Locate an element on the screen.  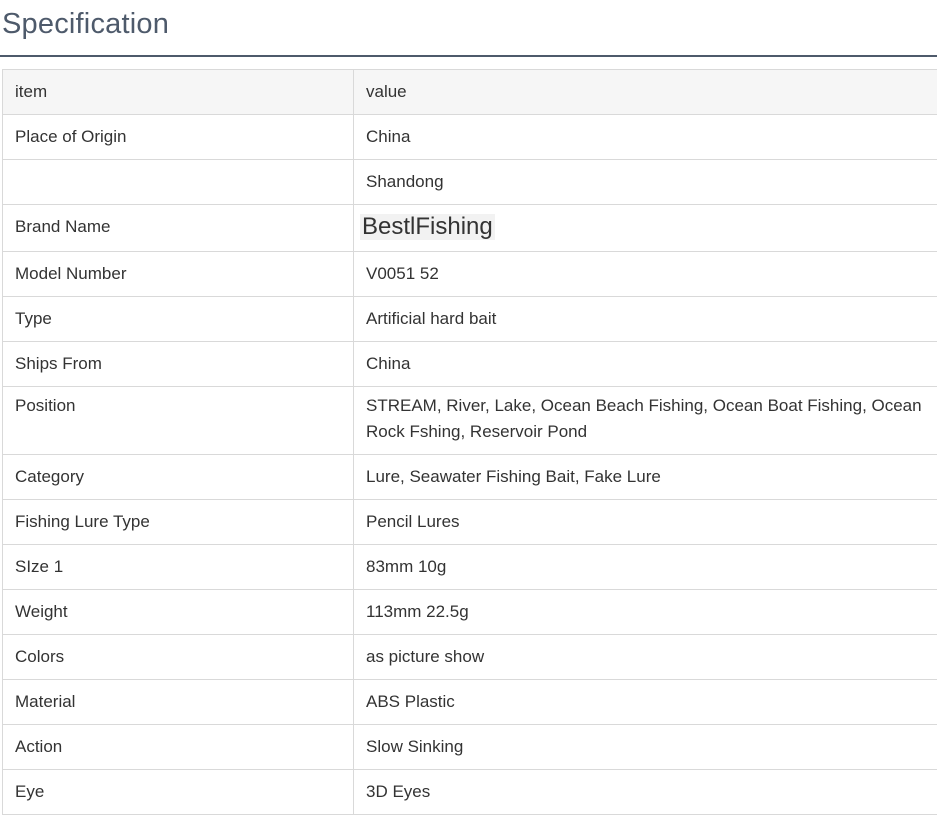
row-item: Type is located at coordinates (178, 319).